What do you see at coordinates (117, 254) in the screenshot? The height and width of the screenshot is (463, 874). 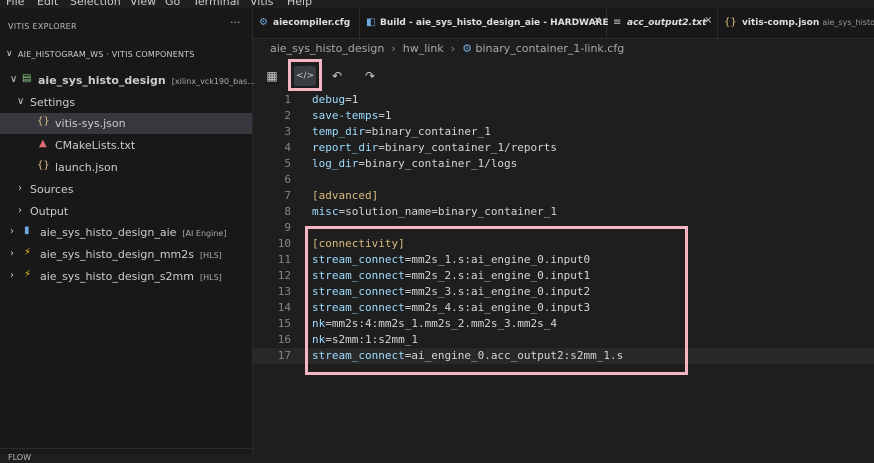 I see `component-name: aie_sys_histo_design_mm2s` at bounding box center [117, 254].